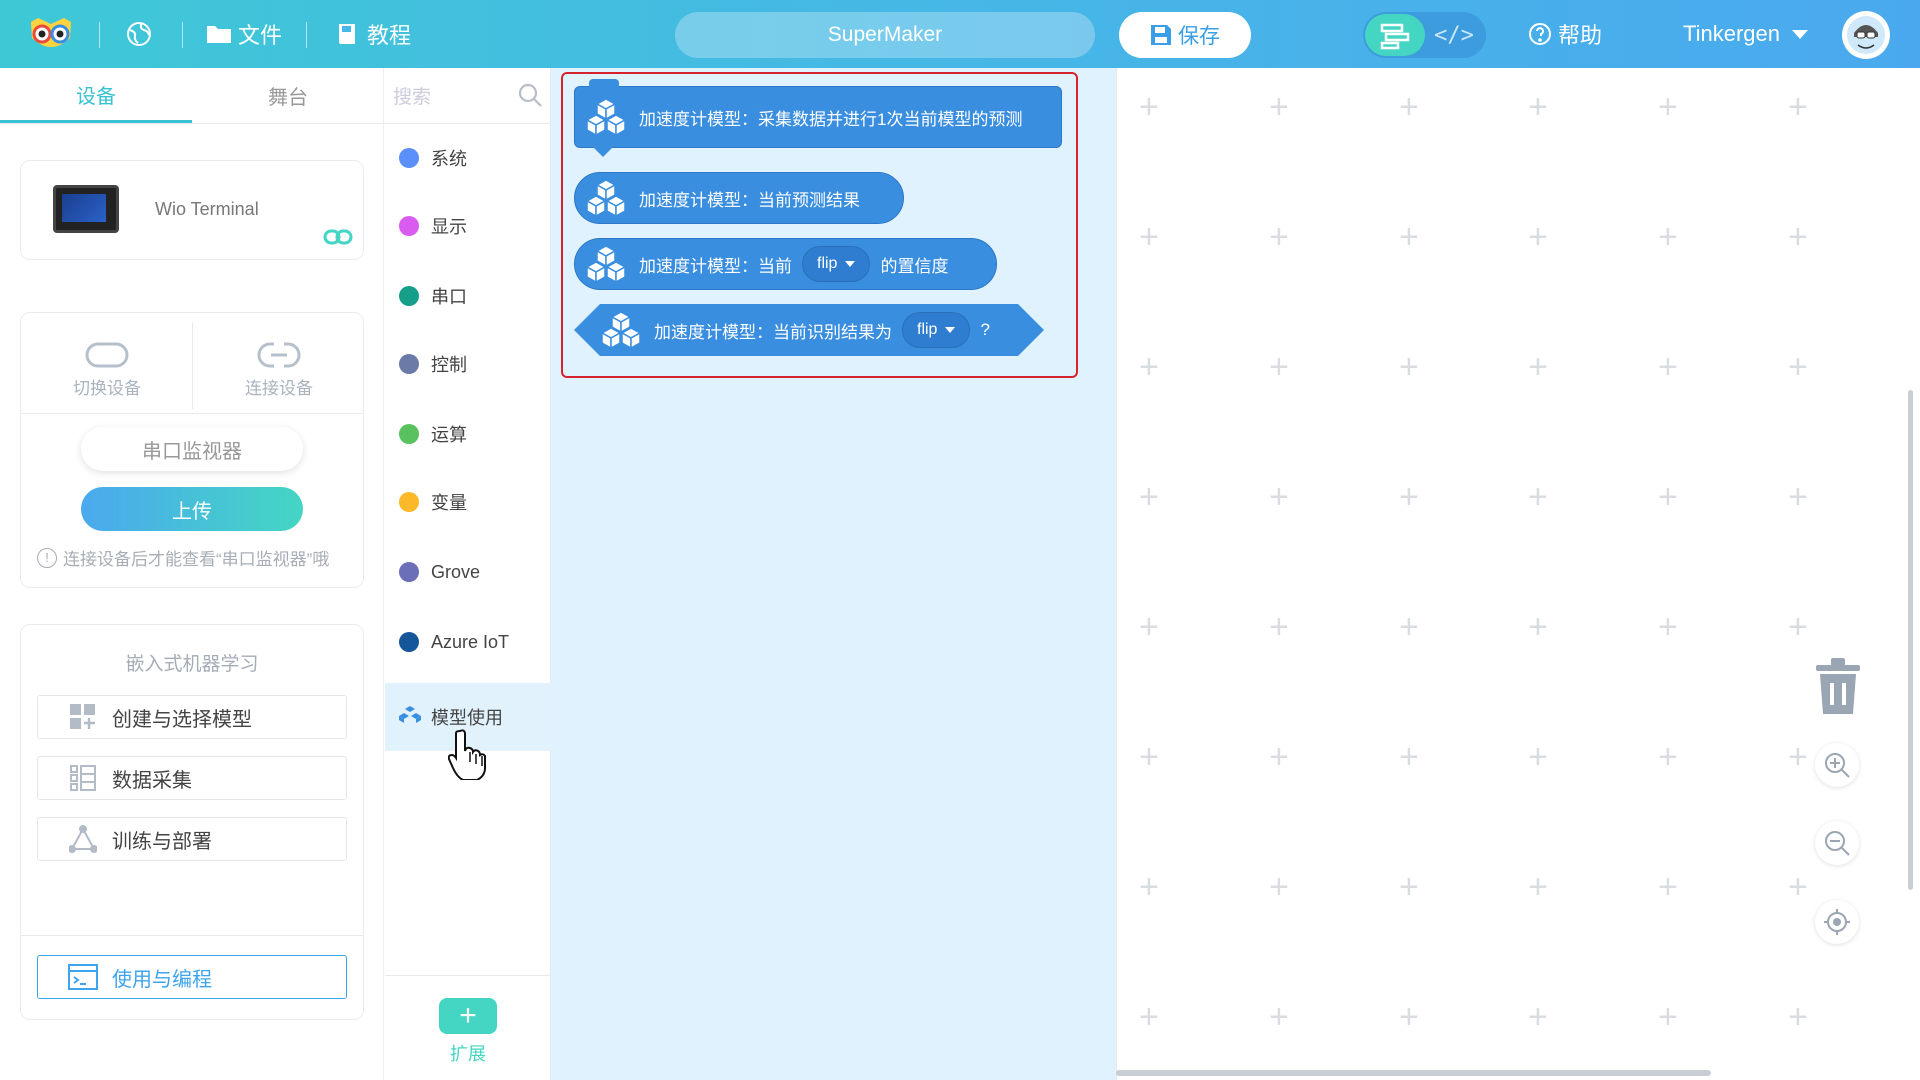  What do you see at coordinates (468, 96) in the screenshot?
I see `search-field: 搜索` at bounding box center [468, 96].